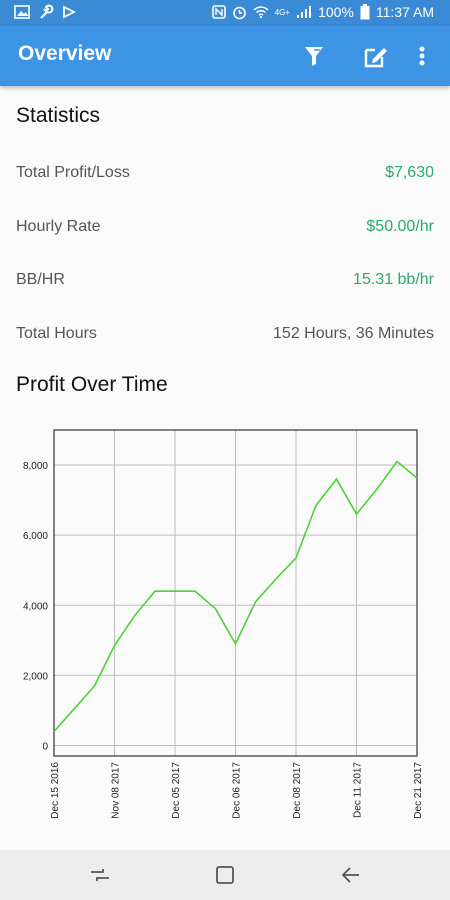  I want to click on stat-row-hourly-rate: Hourly Rate $50.00/hr, so click(225, 230).